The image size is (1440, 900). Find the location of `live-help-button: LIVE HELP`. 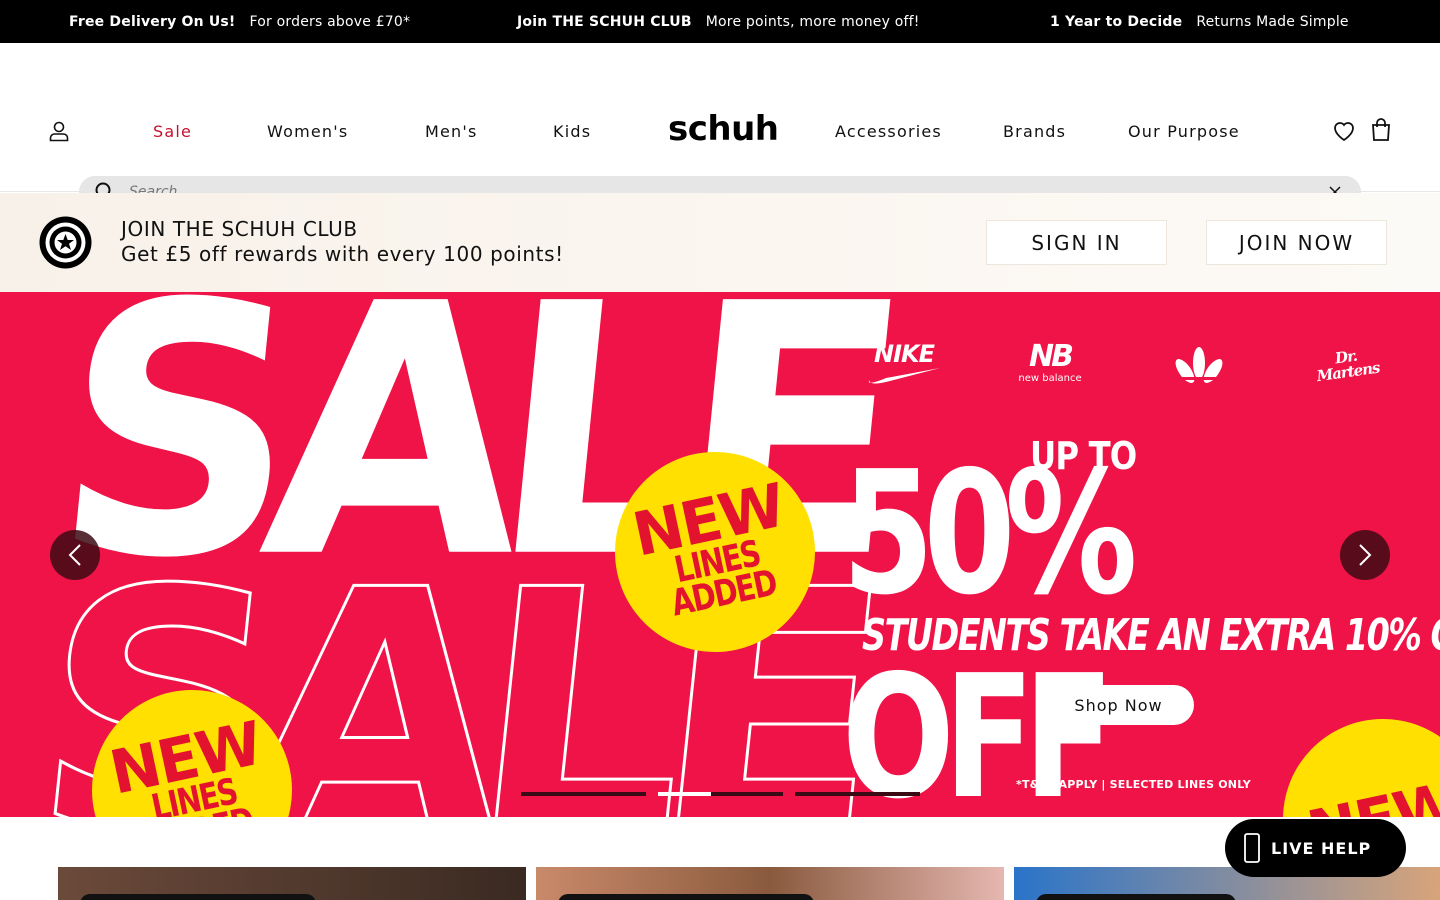

live-help-button: LIVE HELP is located at coordinates (1315, 848).